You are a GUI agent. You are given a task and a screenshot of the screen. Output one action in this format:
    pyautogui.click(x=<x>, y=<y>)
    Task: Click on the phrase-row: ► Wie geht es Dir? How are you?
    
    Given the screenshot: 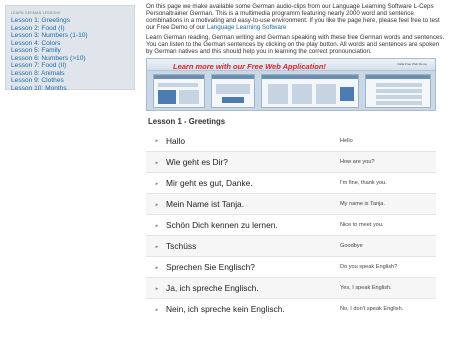 What is the action you would take?
    pyautogui.click(x=291, y=161)
    